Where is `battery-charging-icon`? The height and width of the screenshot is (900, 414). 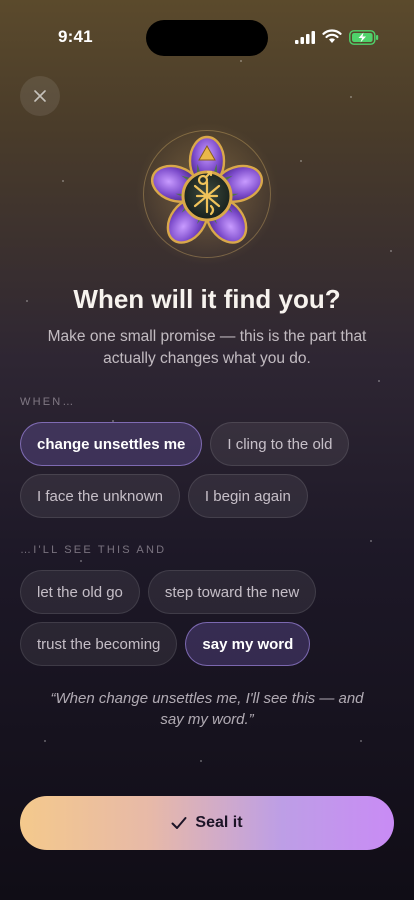 battery-charging-icon is located at coordinates (364, 37).